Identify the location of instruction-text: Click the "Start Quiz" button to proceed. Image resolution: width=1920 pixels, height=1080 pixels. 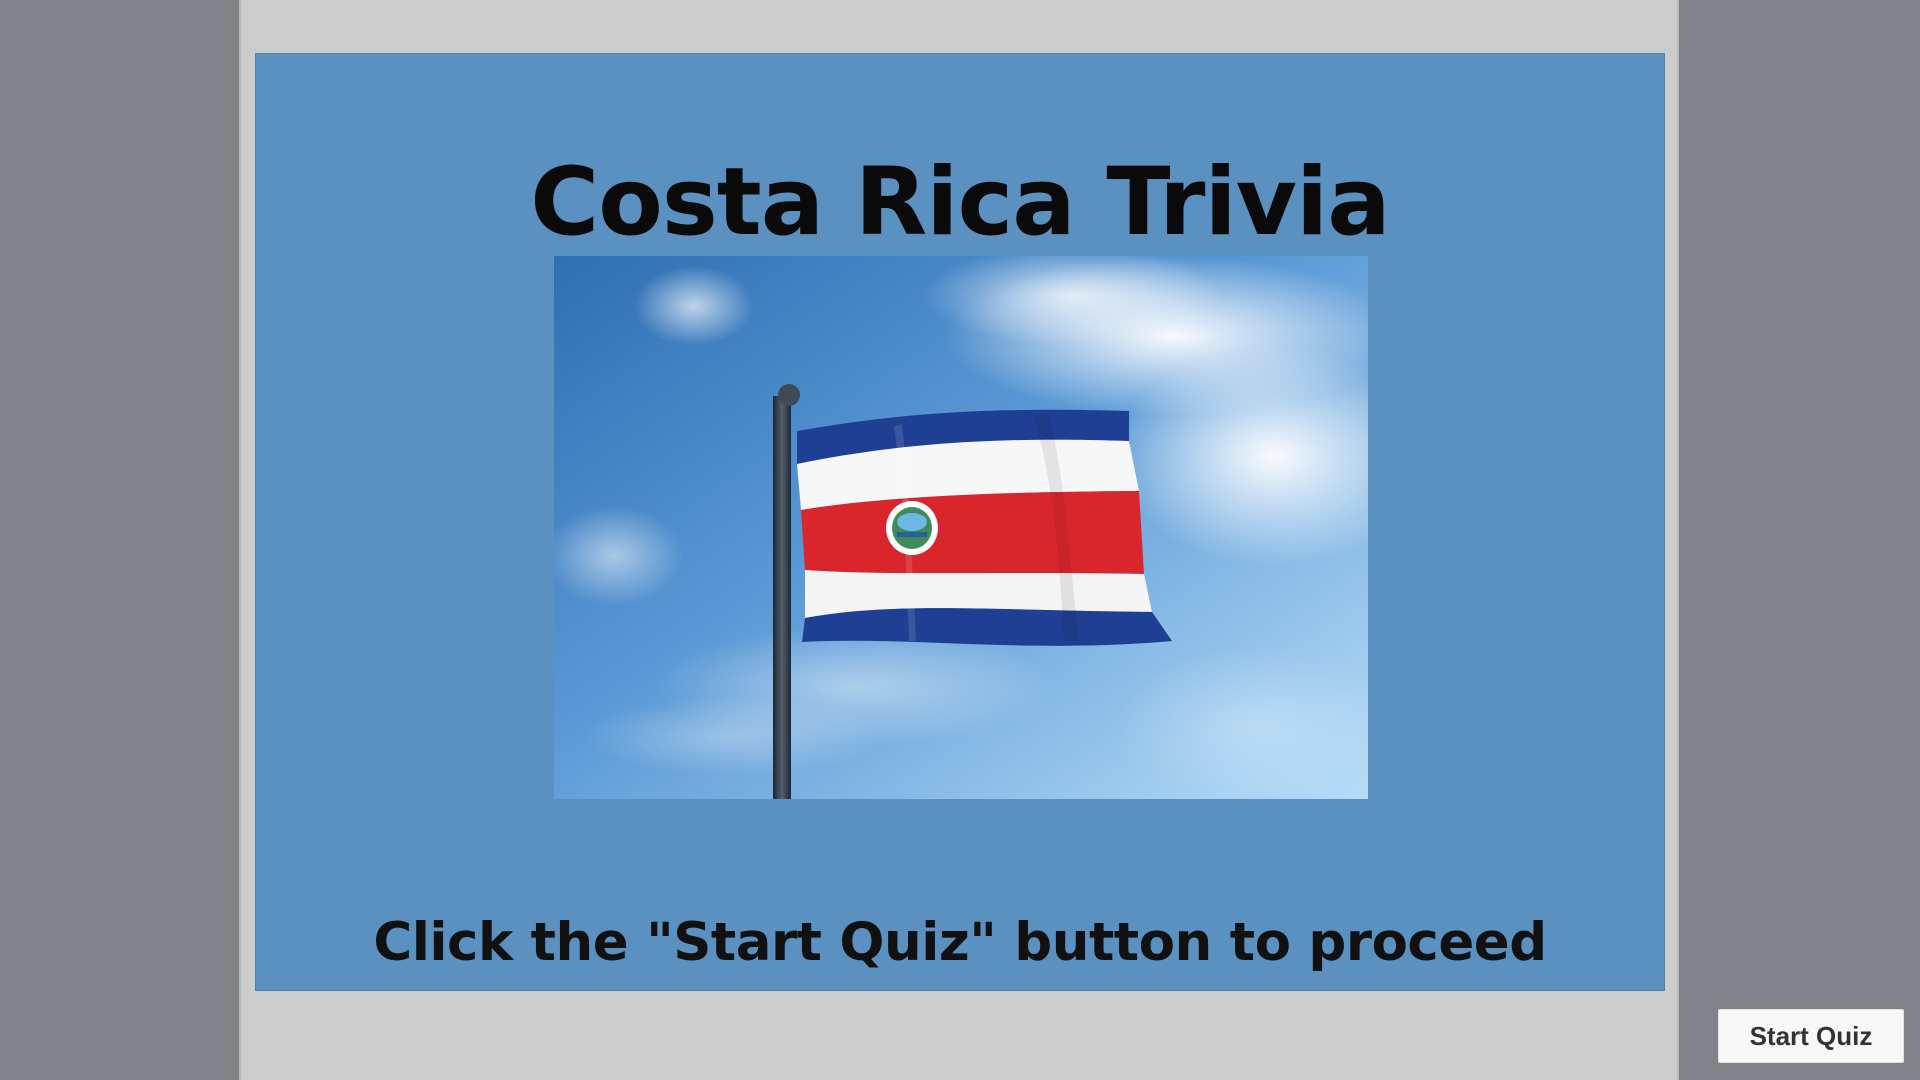
(960, 942).